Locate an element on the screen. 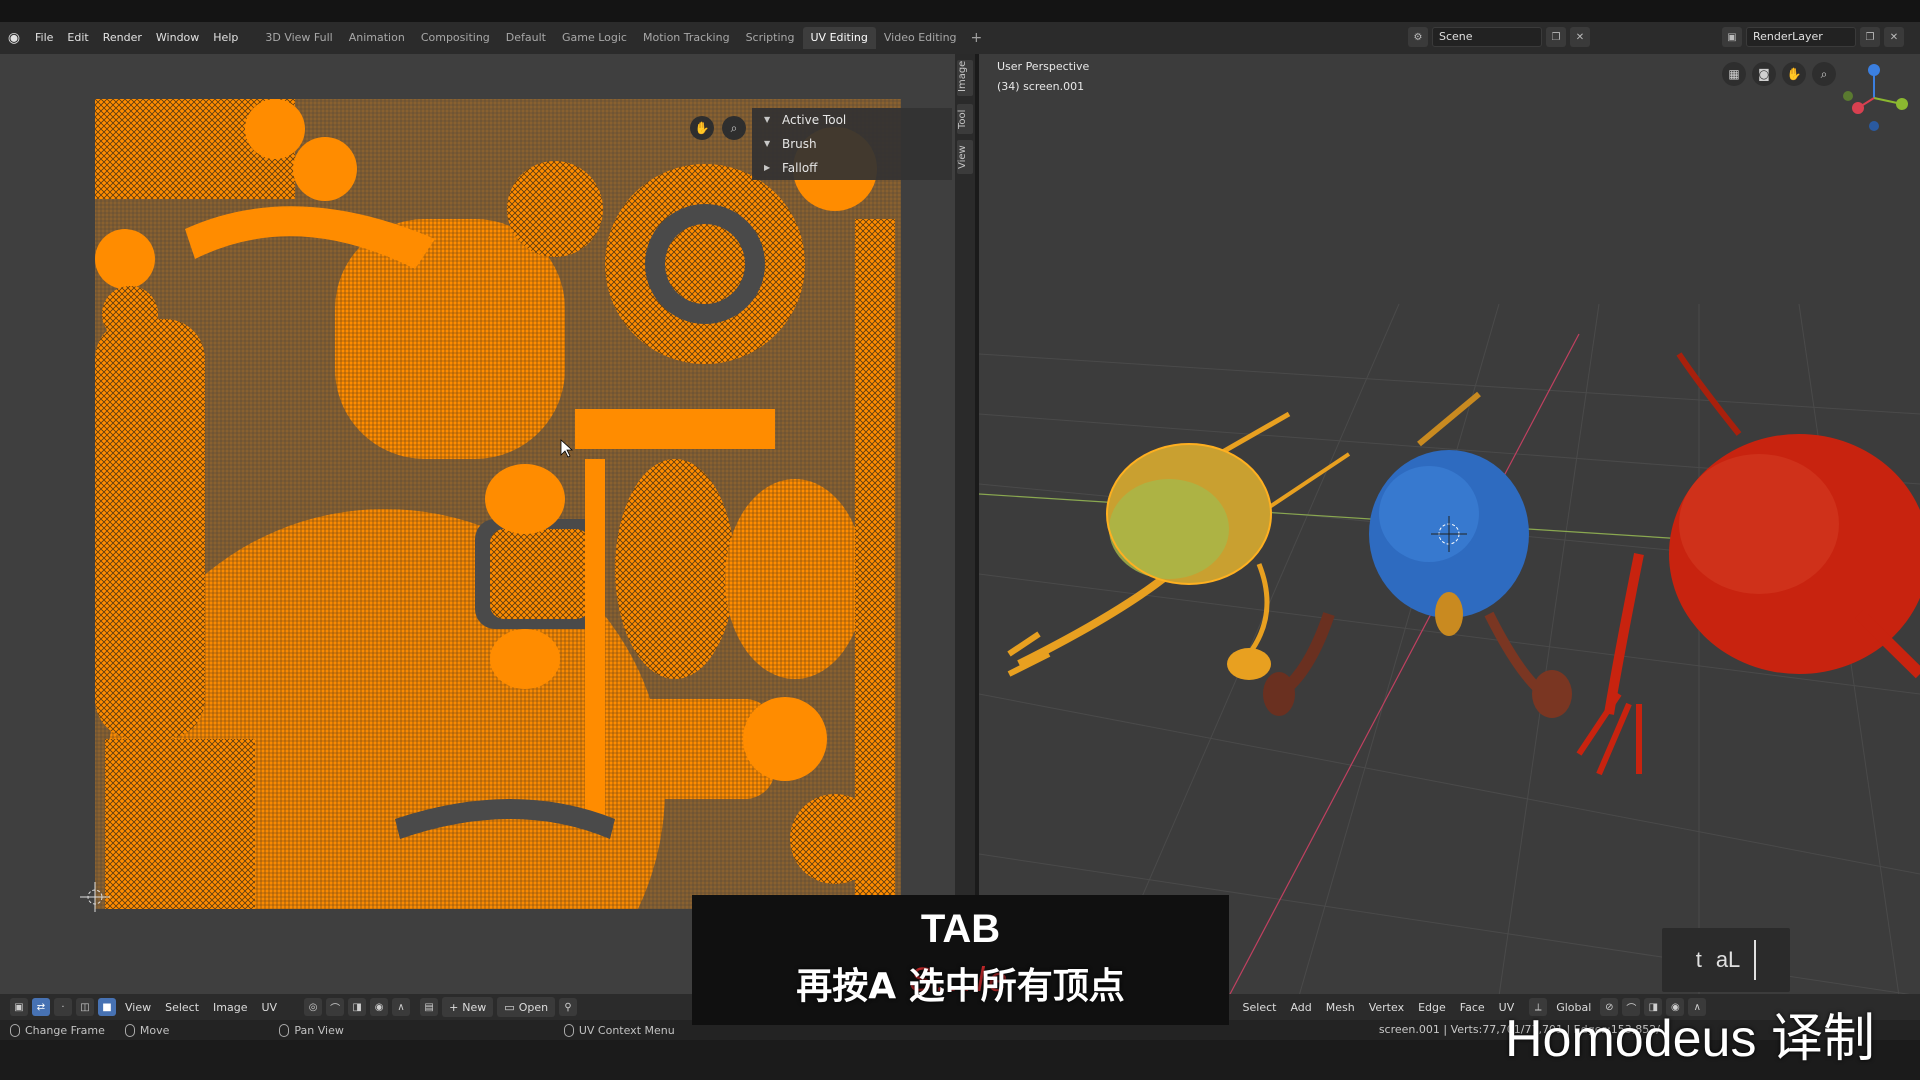 The height and width of the screenshot is (1080, 1920). scene-selector: ⚙ Scene ❐ ✕ is located at coordinates (1499, 37).